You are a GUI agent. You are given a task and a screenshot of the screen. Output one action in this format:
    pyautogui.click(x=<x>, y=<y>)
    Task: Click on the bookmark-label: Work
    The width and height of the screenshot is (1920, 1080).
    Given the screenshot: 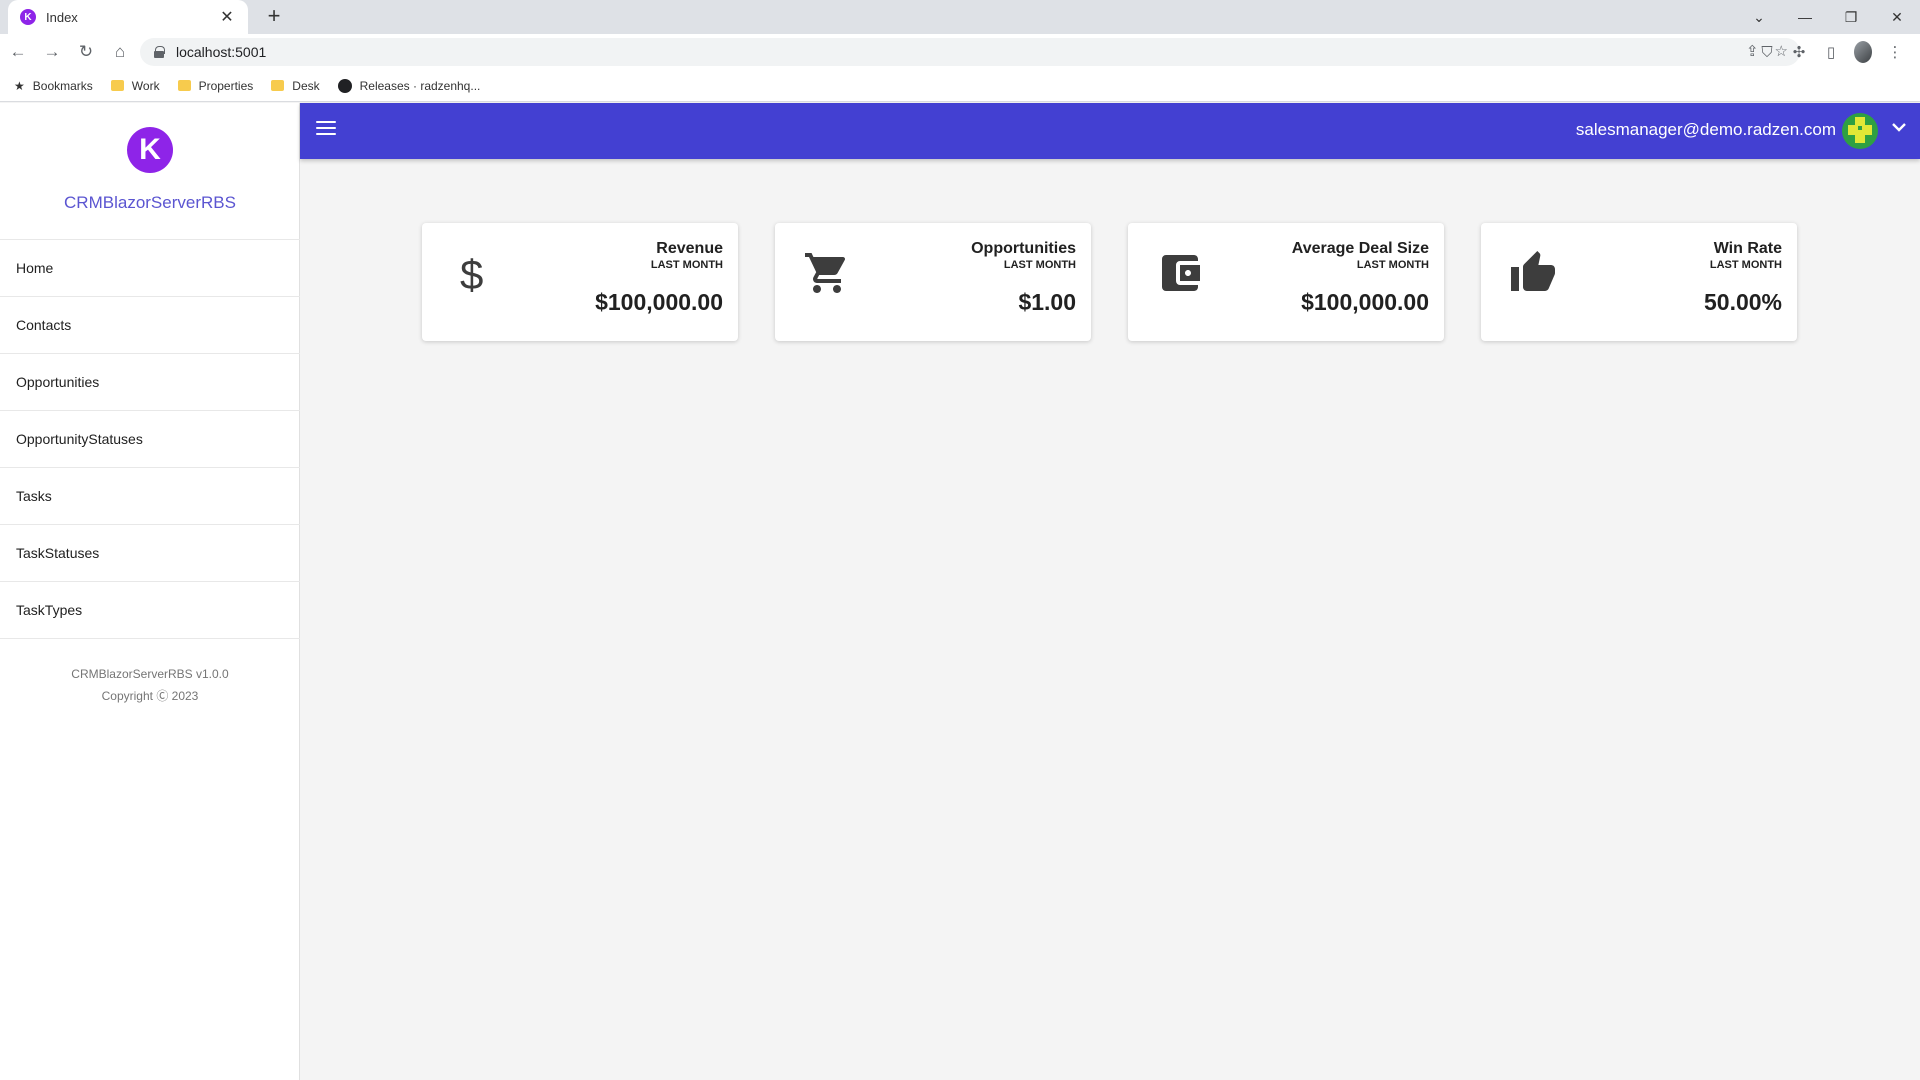 What is the action you would take?
    pyautogui.click(x=145, y=85)
    